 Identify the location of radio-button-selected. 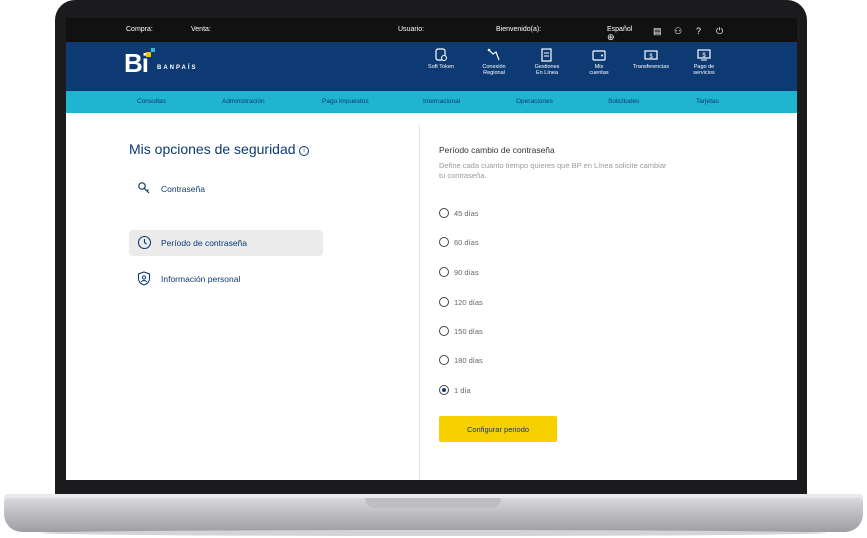
(444, 390).